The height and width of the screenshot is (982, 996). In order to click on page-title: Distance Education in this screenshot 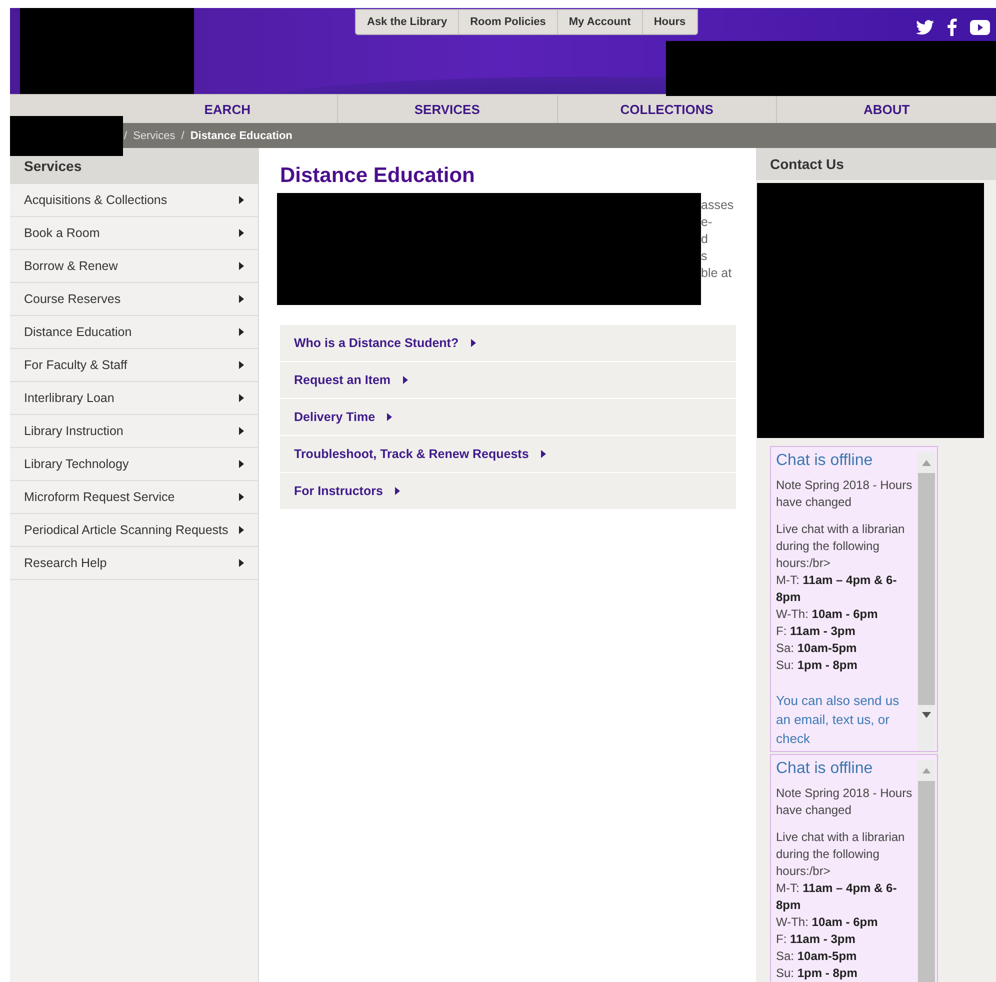, I will do `click(378, 176)`.